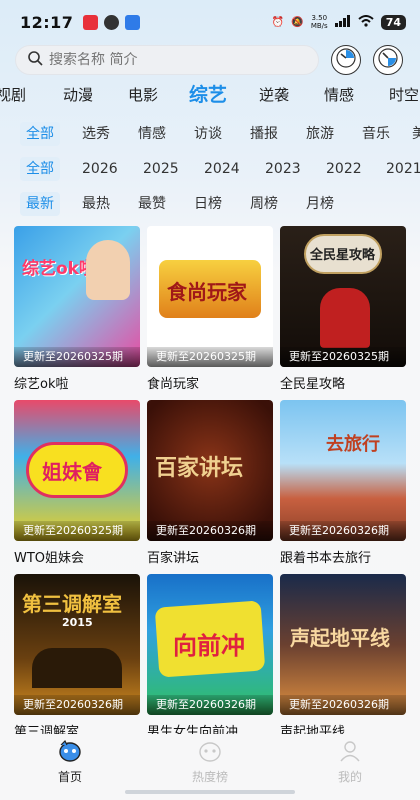 The height and width of the screenshot is (800, 420). I want to click on history-button, so click(346, 60).